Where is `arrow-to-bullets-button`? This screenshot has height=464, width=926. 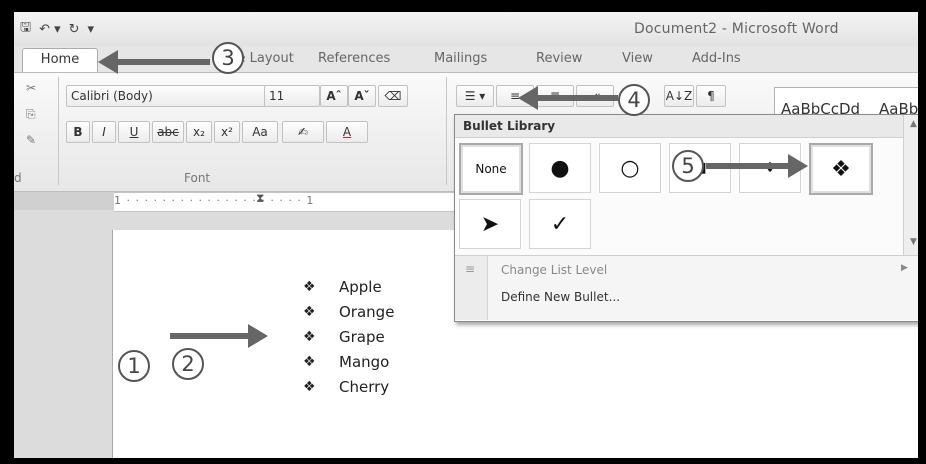 arrow-to-bullets-button is located at coordinates (568, 98).